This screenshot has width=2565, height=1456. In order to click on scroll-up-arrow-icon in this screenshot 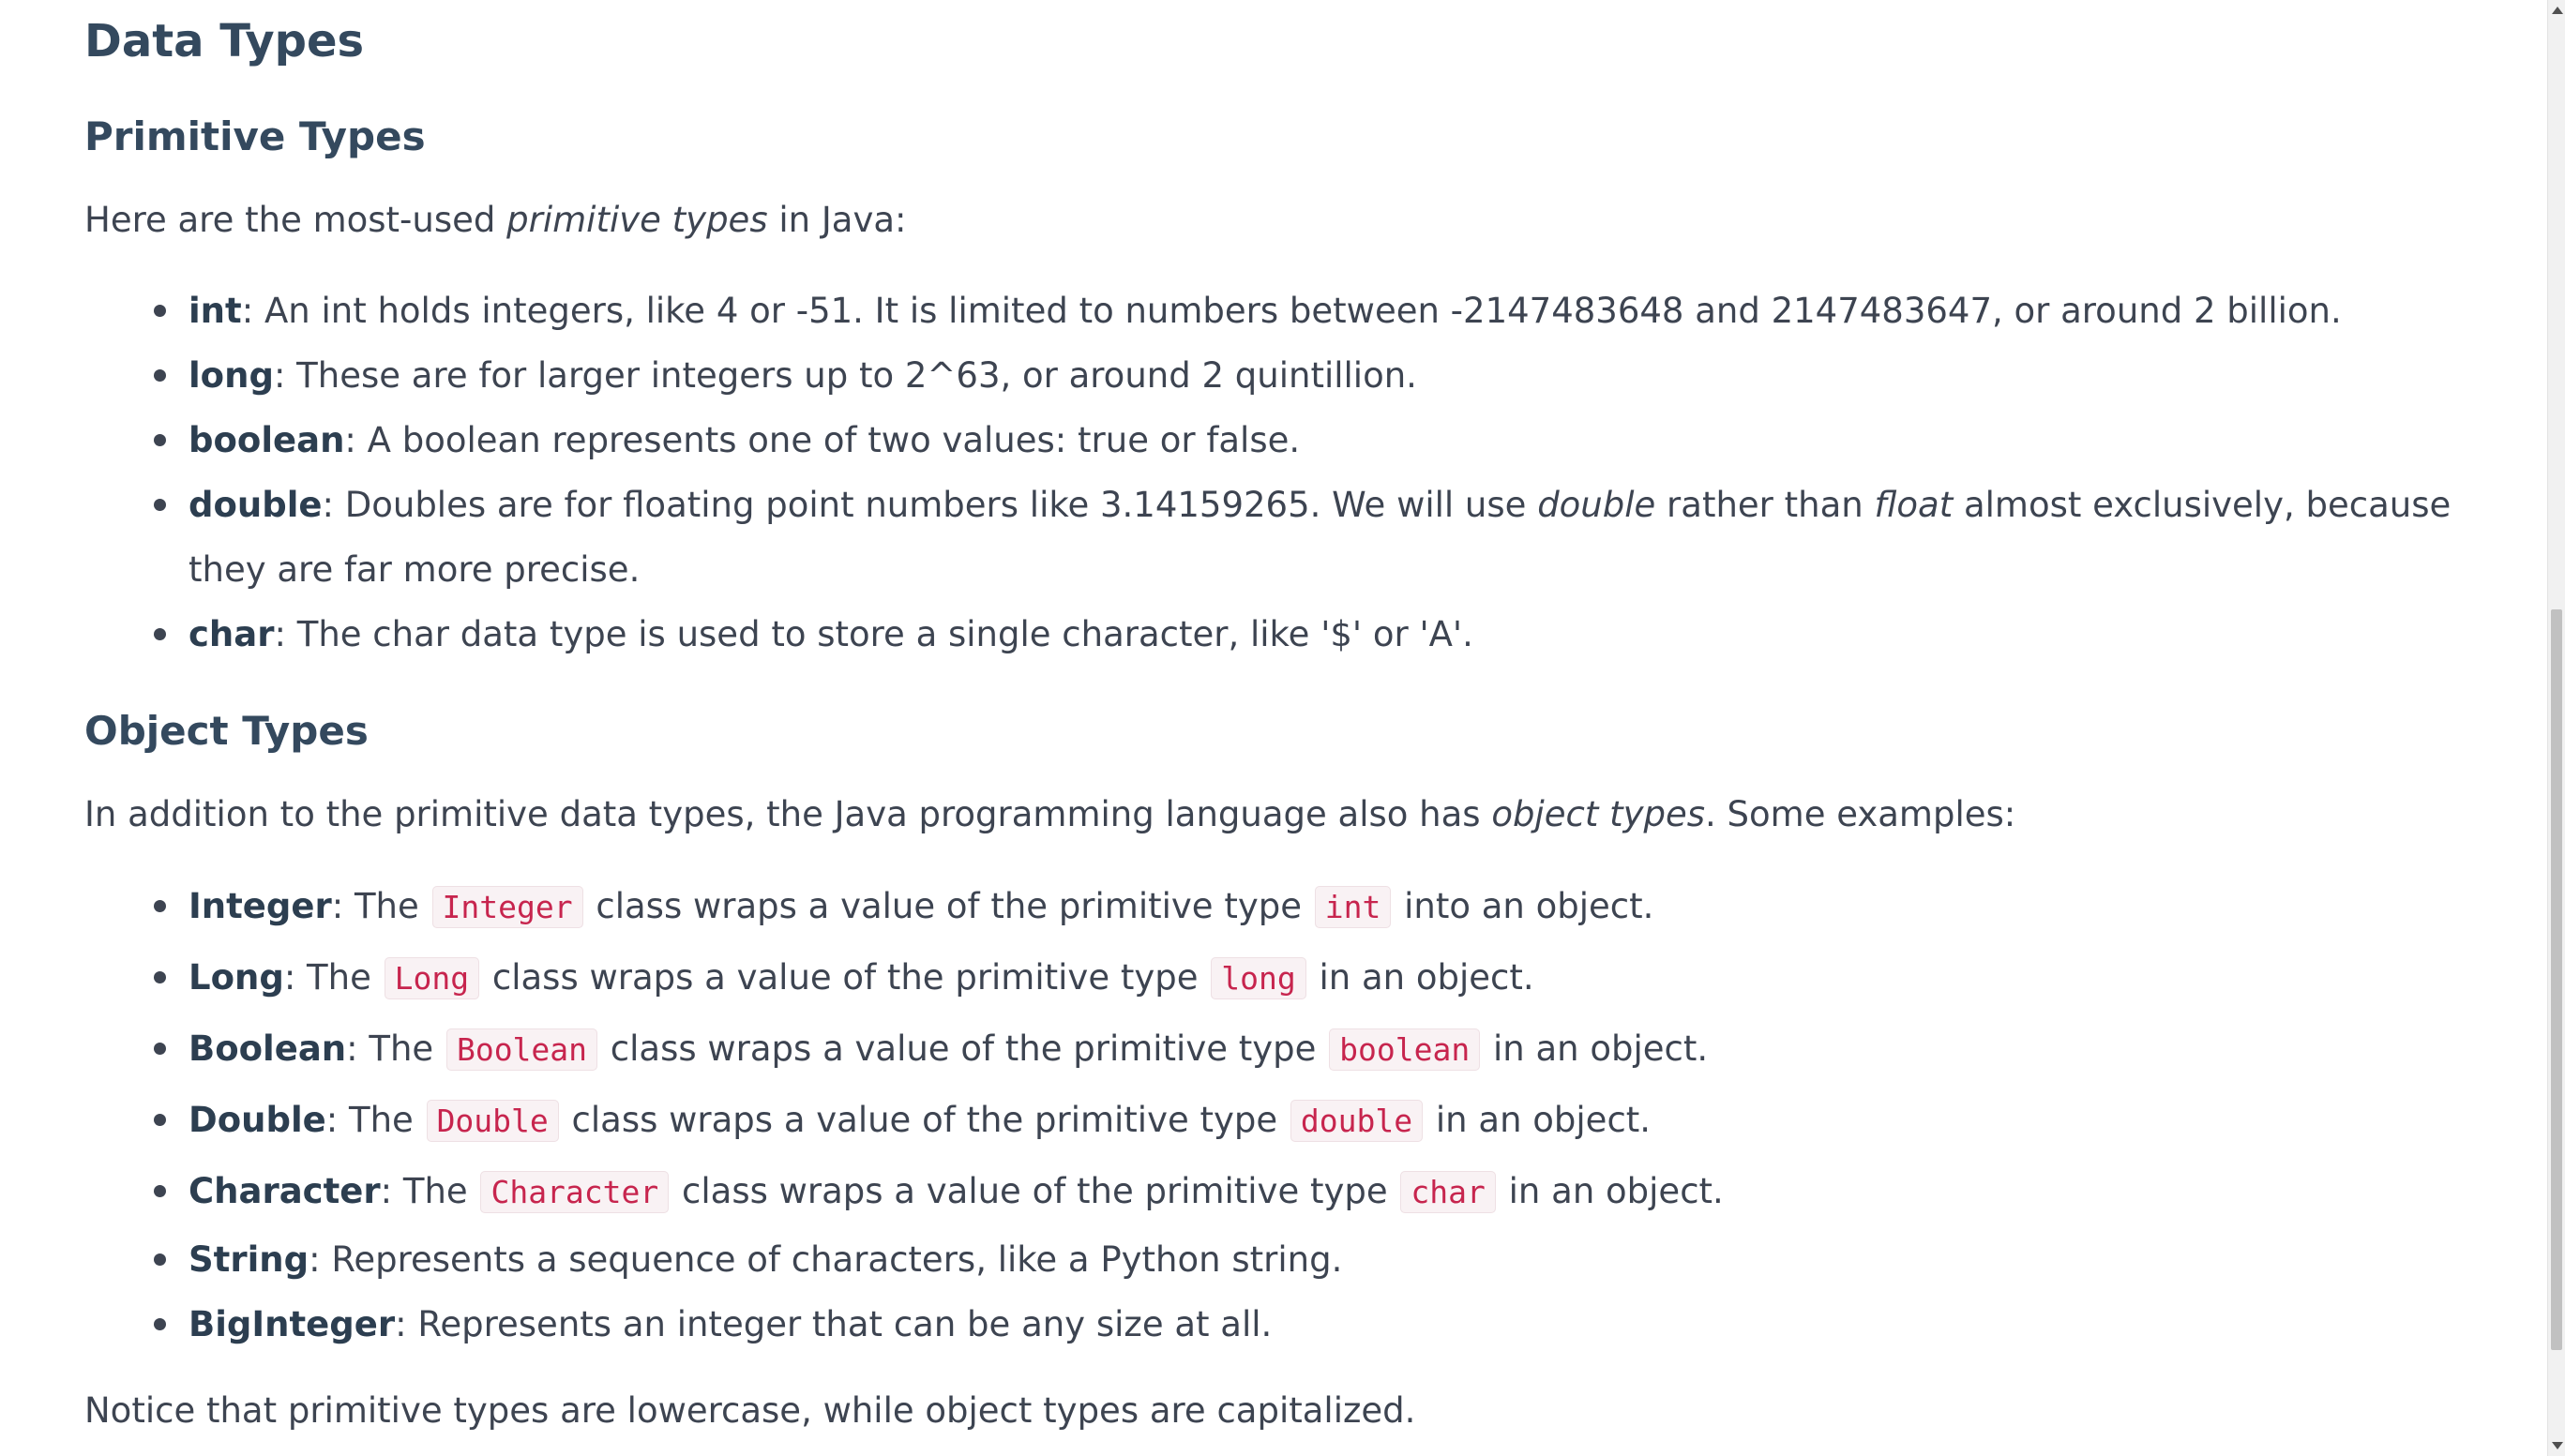, I will do `click(2557, 10)`.